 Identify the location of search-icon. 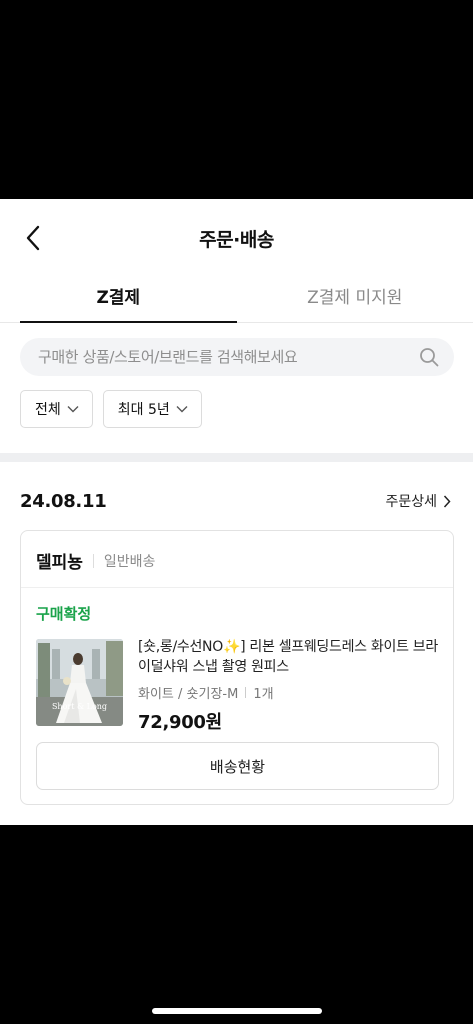
(429, 357).